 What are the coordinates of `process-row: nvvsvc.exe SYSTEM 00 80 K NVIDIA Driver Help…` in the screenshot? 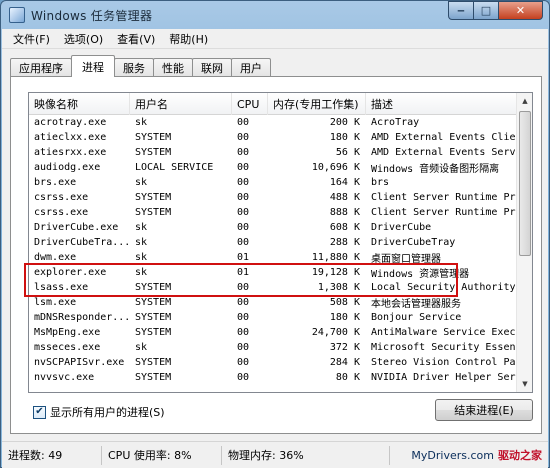 It's located at (274, 377).